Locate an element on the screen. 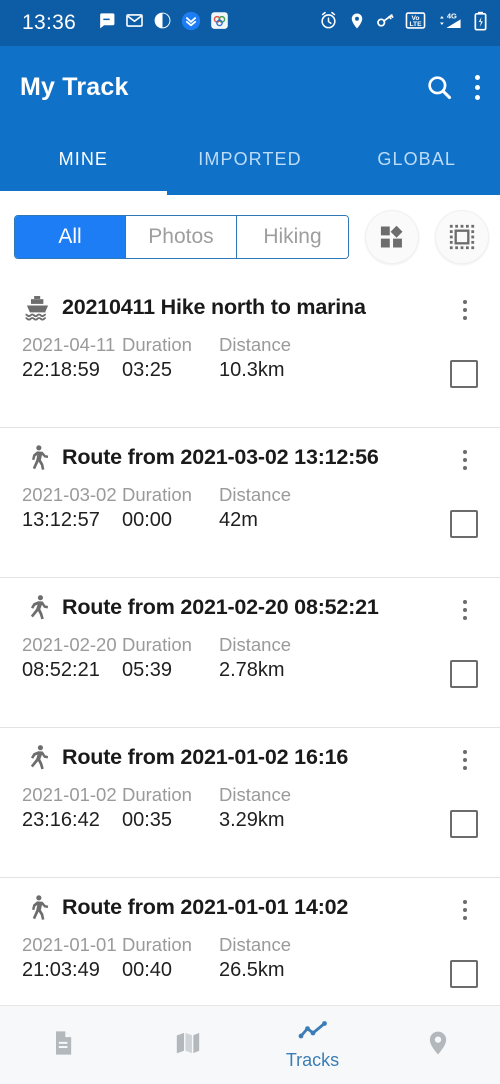 The image size is (500, 1084). filter-photos: Photos is located at coordinates (181, 236).